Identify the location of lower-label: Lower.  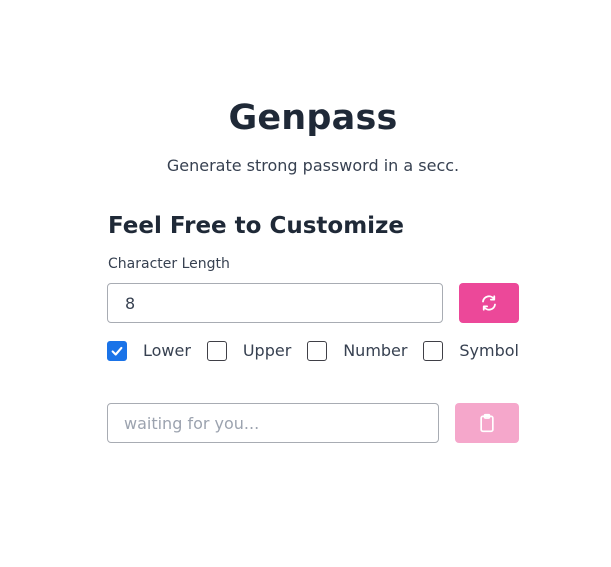
(167, 350).